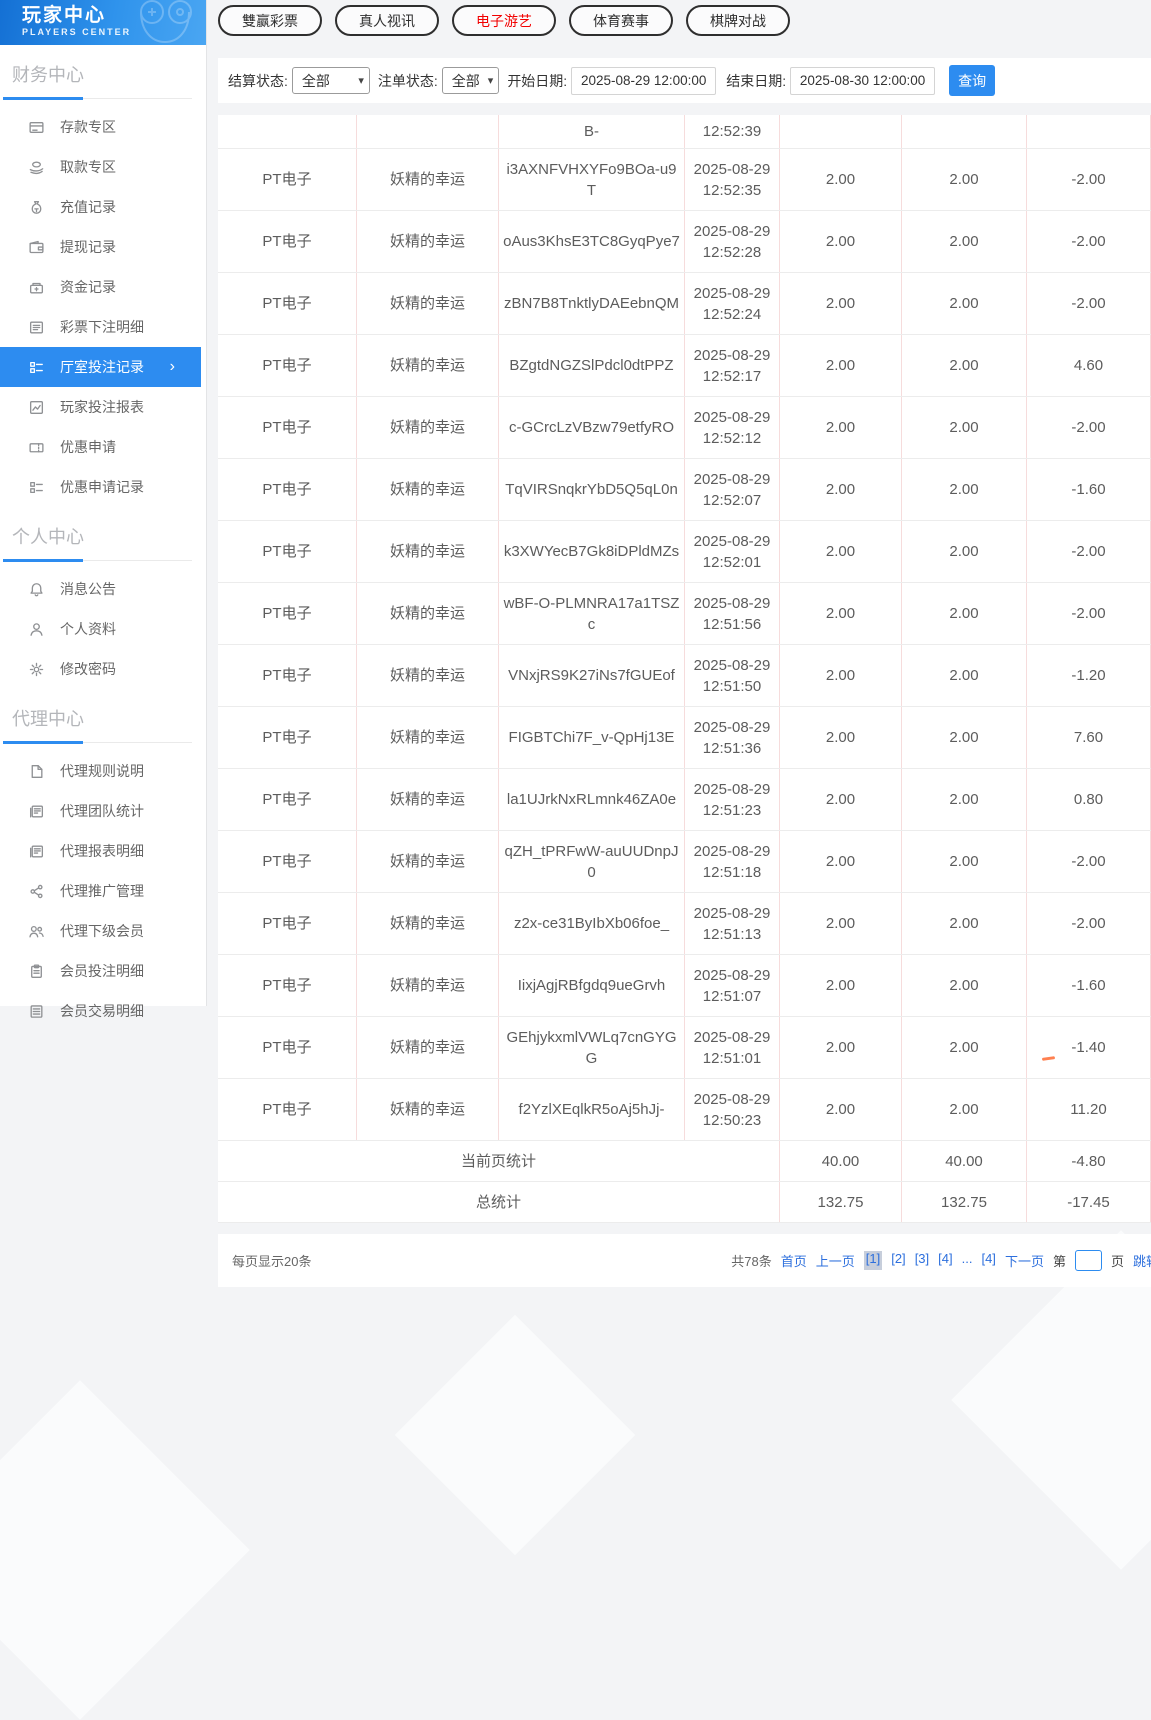  Describe the element at coordinates (103, 247) in the screenshot. I see `sidebar-item-withdraw-records: 提现记录` at that location.